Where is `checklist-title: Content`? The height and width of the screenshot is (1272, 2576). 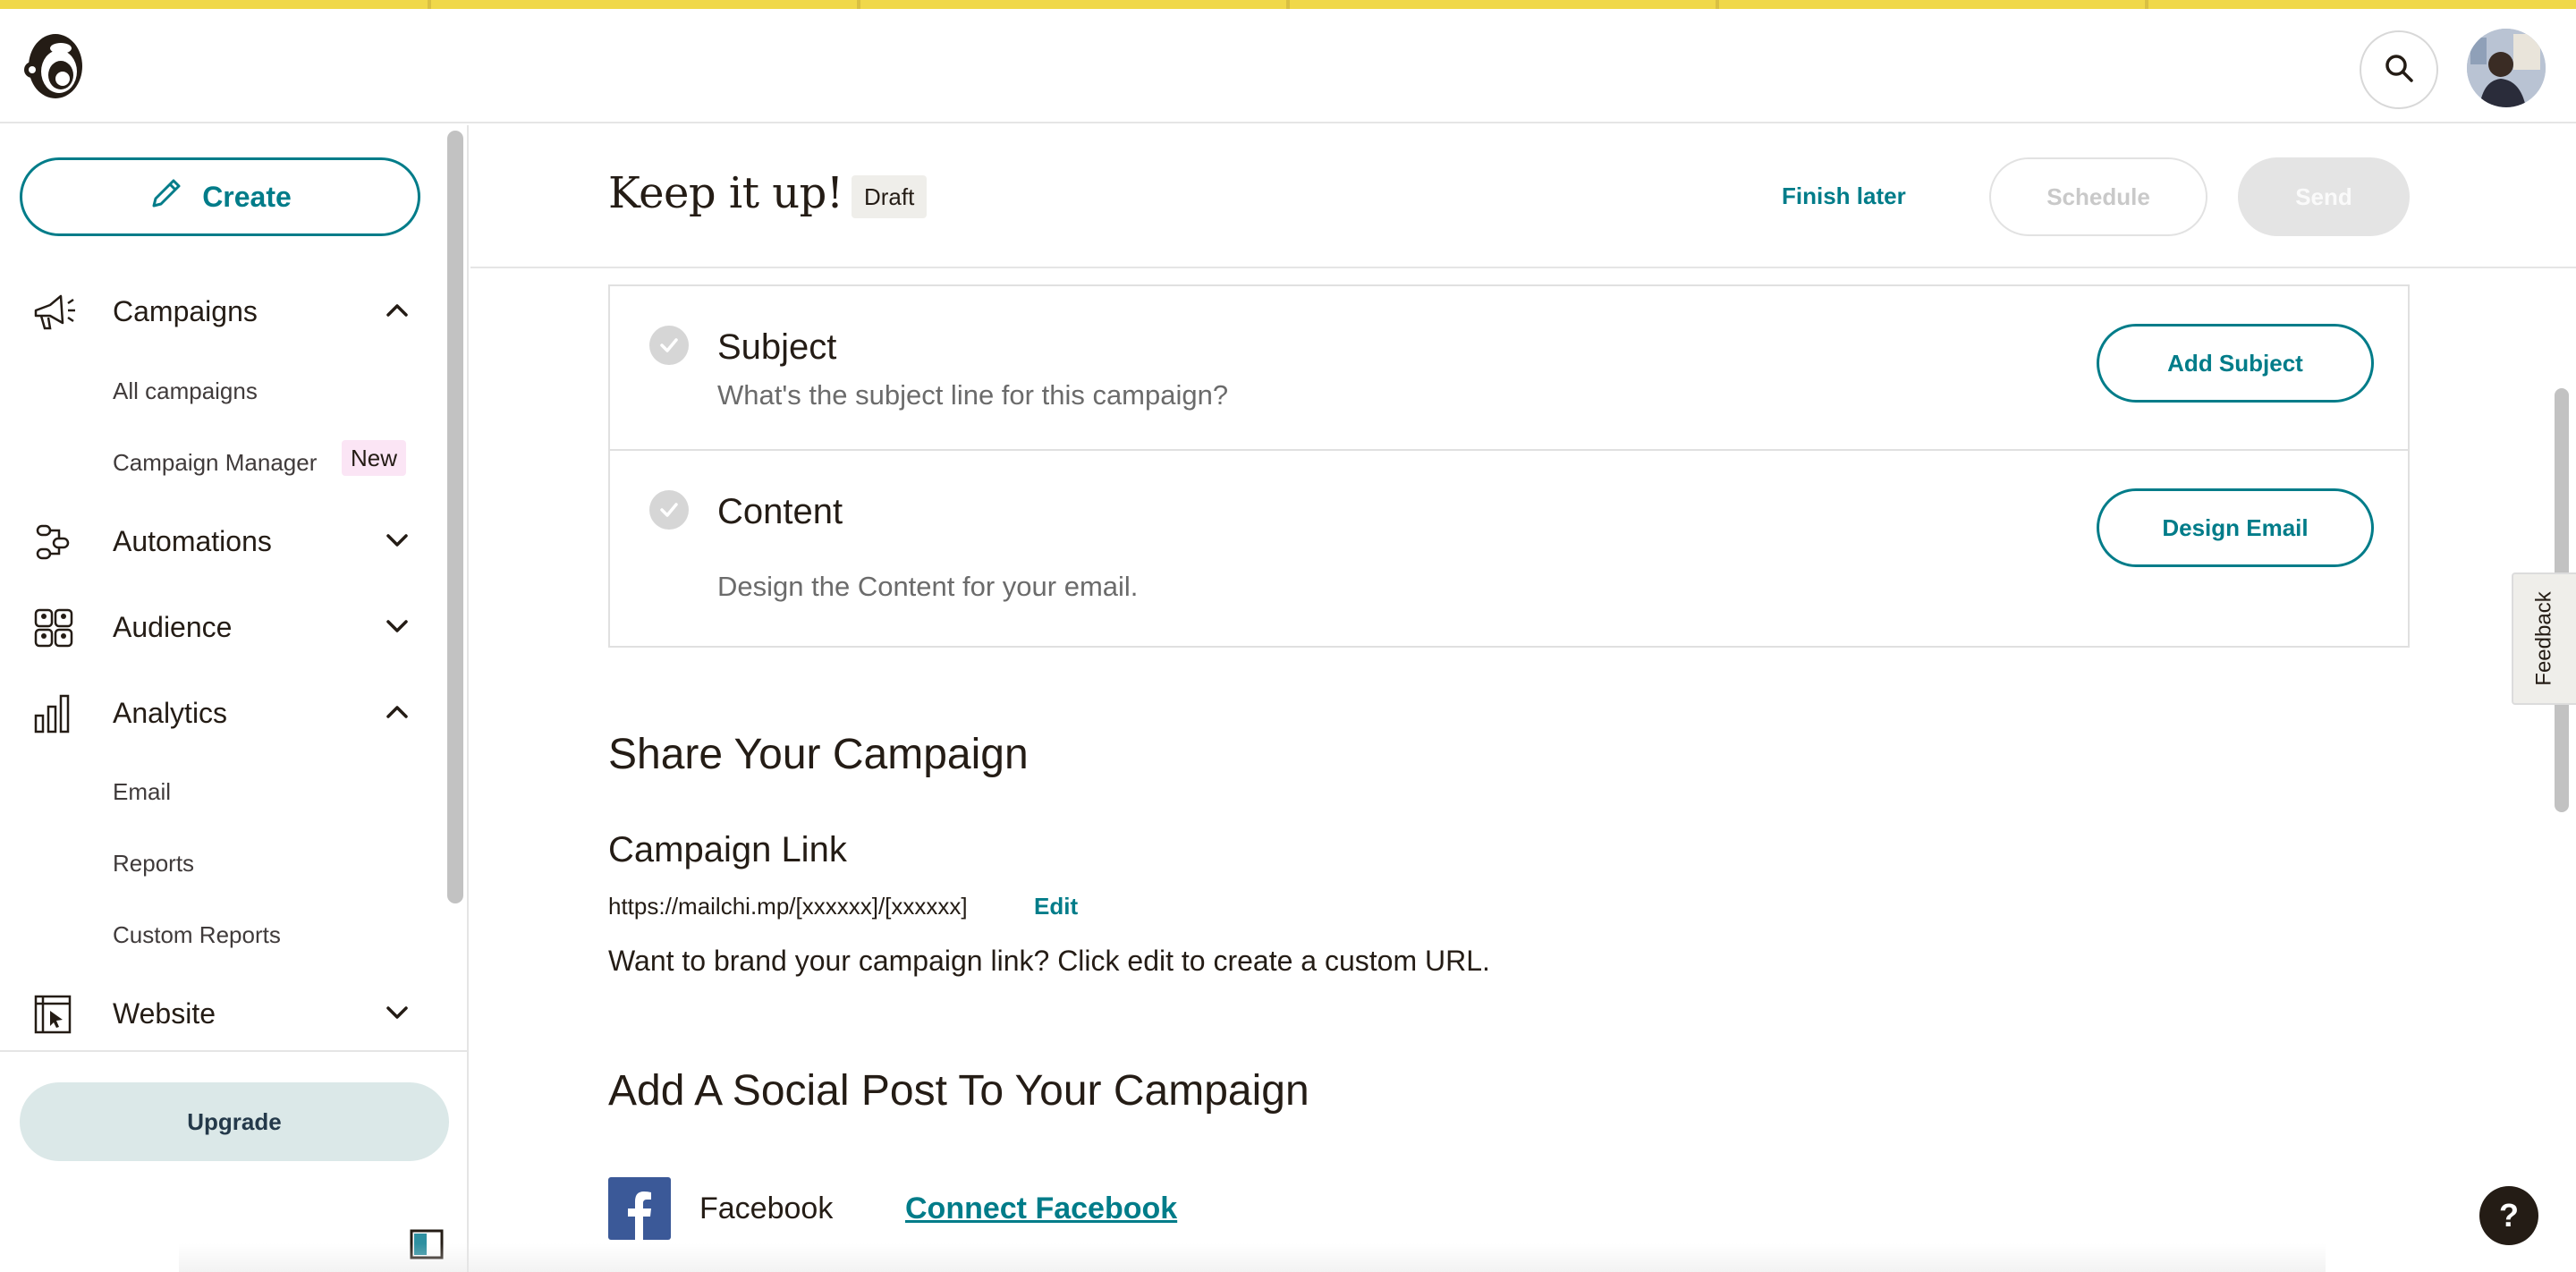 checklist-title: Content is located at coordinates (780, 511).